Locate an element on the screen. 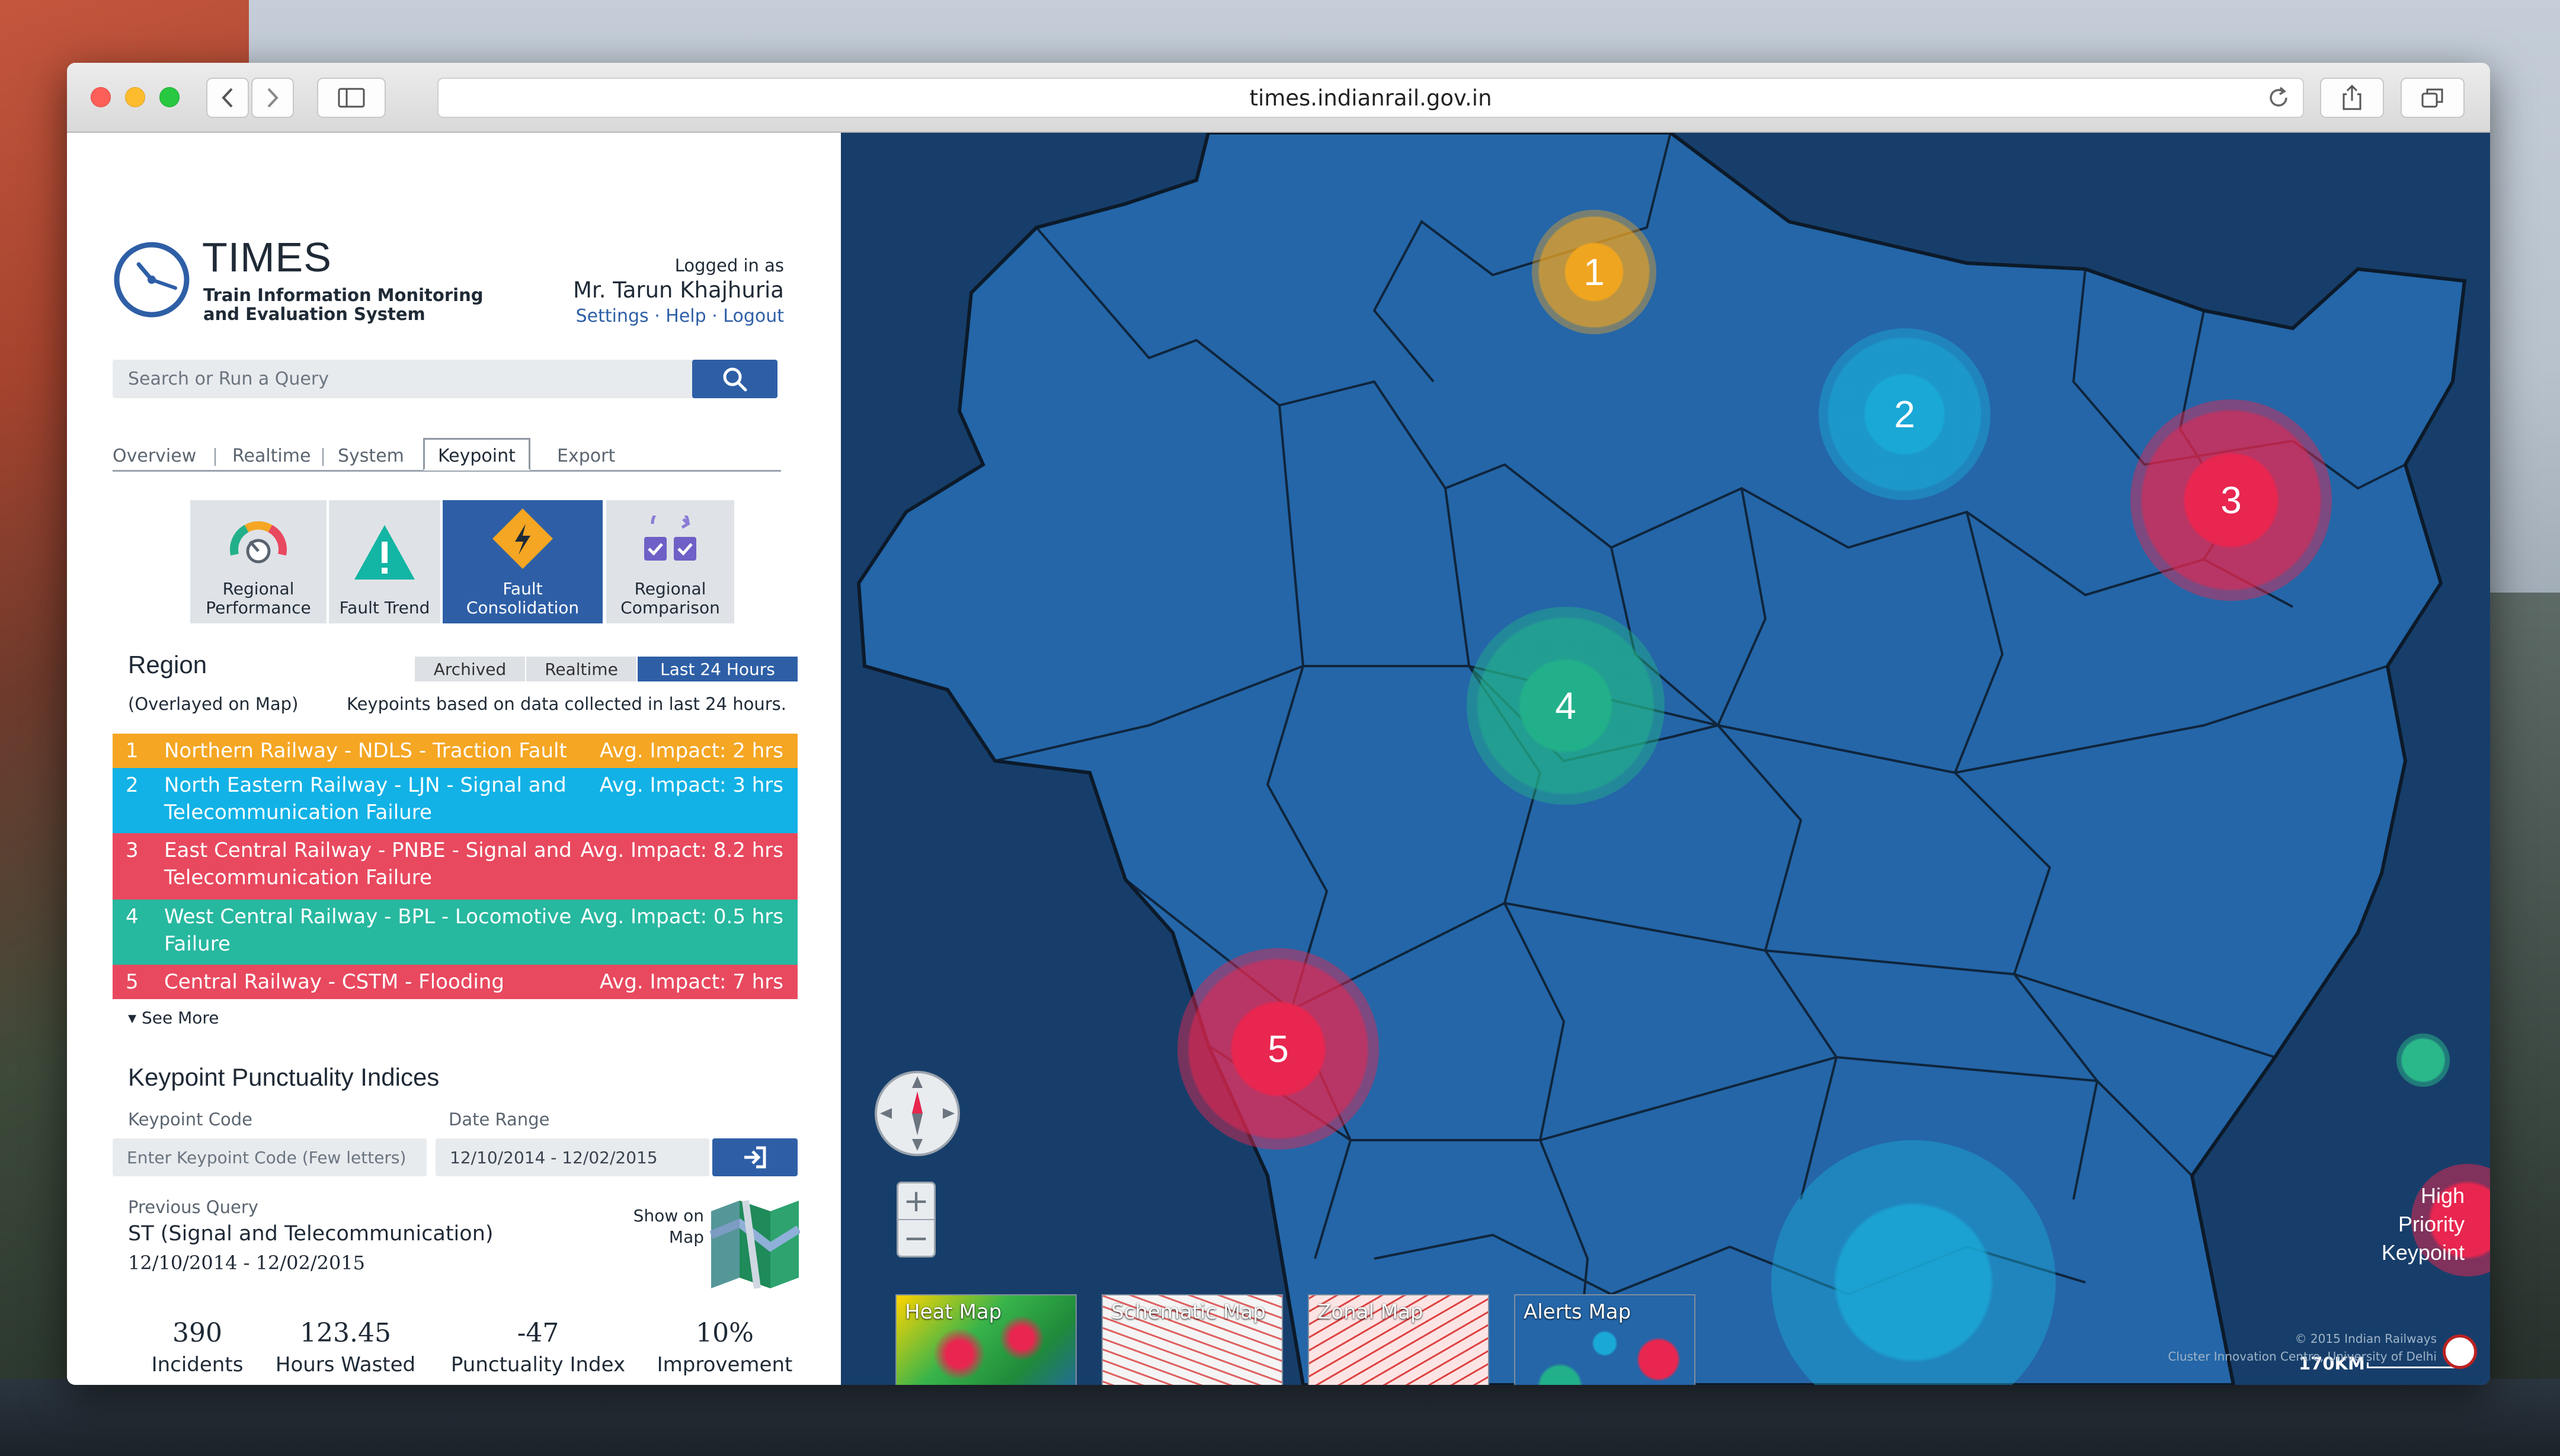 The image size is (2560, 1456). app-subtitle-line2: and Evaluation System is located at coordinates (314, 314).